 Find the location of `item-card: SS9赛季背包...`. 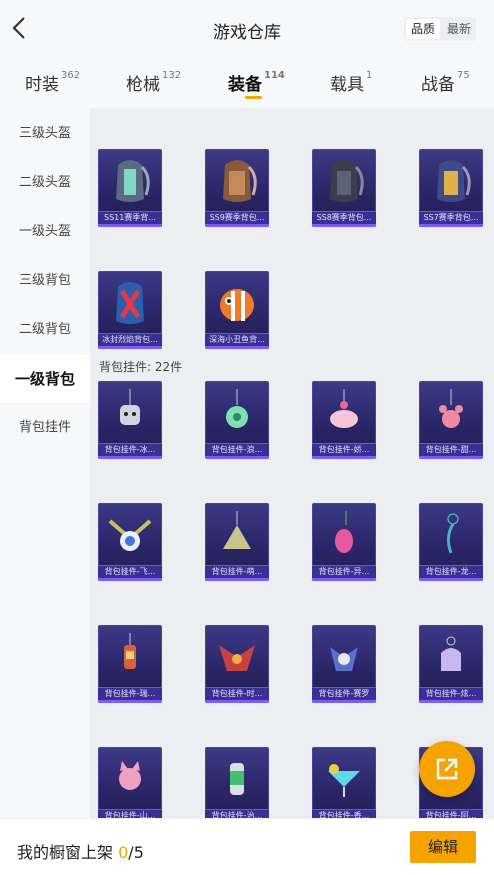

item-card: SS9赛季背包... is located at coordinates (237, 188).